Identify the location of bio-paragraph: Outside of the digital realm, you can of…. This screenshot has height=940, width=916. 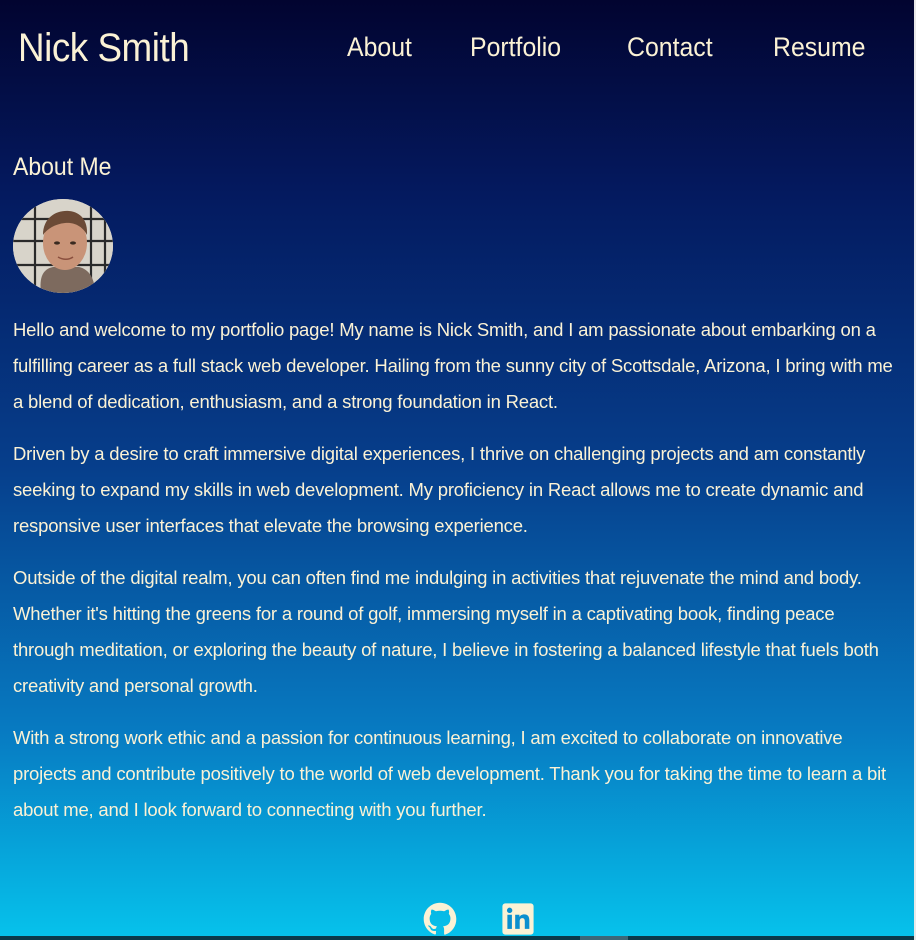
(446, 631).